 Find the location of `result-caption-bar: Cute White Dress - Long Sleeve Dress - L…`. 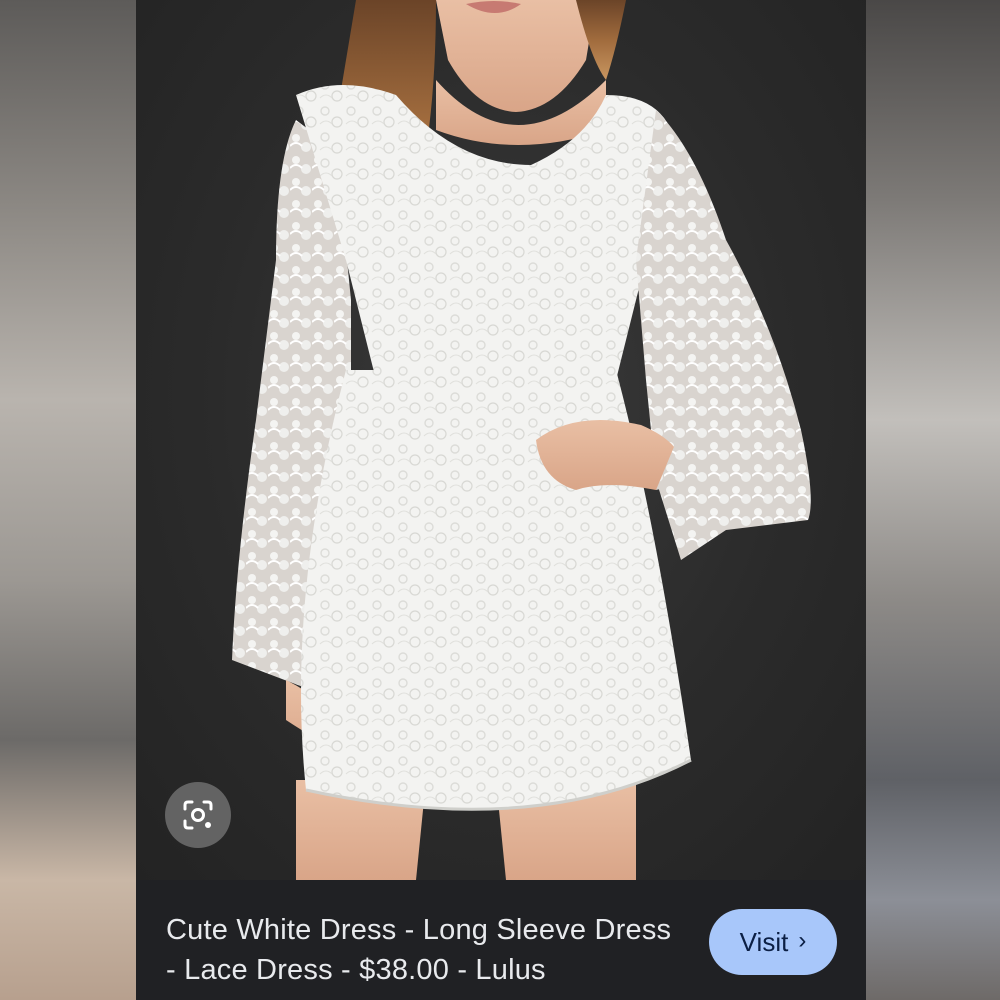

result-caption-bar: Cute White Dress - Long Sleeve Dress - L… is located at coordinates (501, 940).